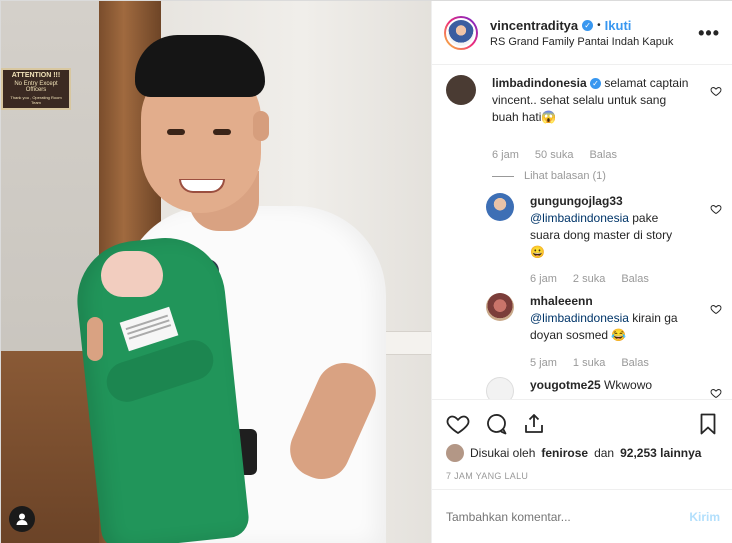 The width and height of the screenshot is (732, 543). I want to click on reply-emoji: 😀, so click(537, 252).